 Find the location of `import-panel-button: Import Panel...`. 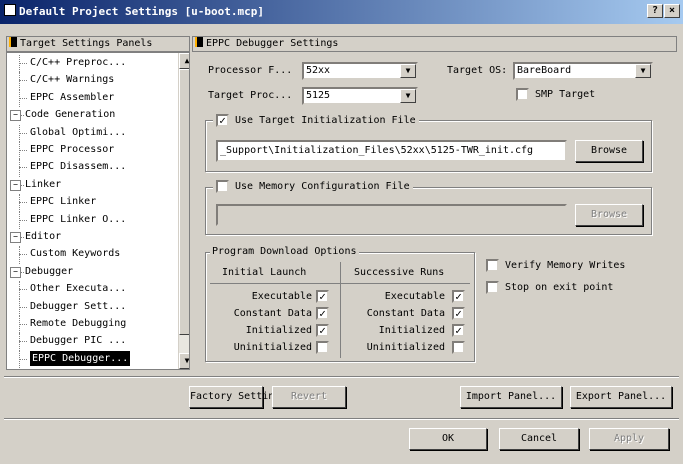

import-panel-button: Import Panel... is located at coordinates (511, 397).